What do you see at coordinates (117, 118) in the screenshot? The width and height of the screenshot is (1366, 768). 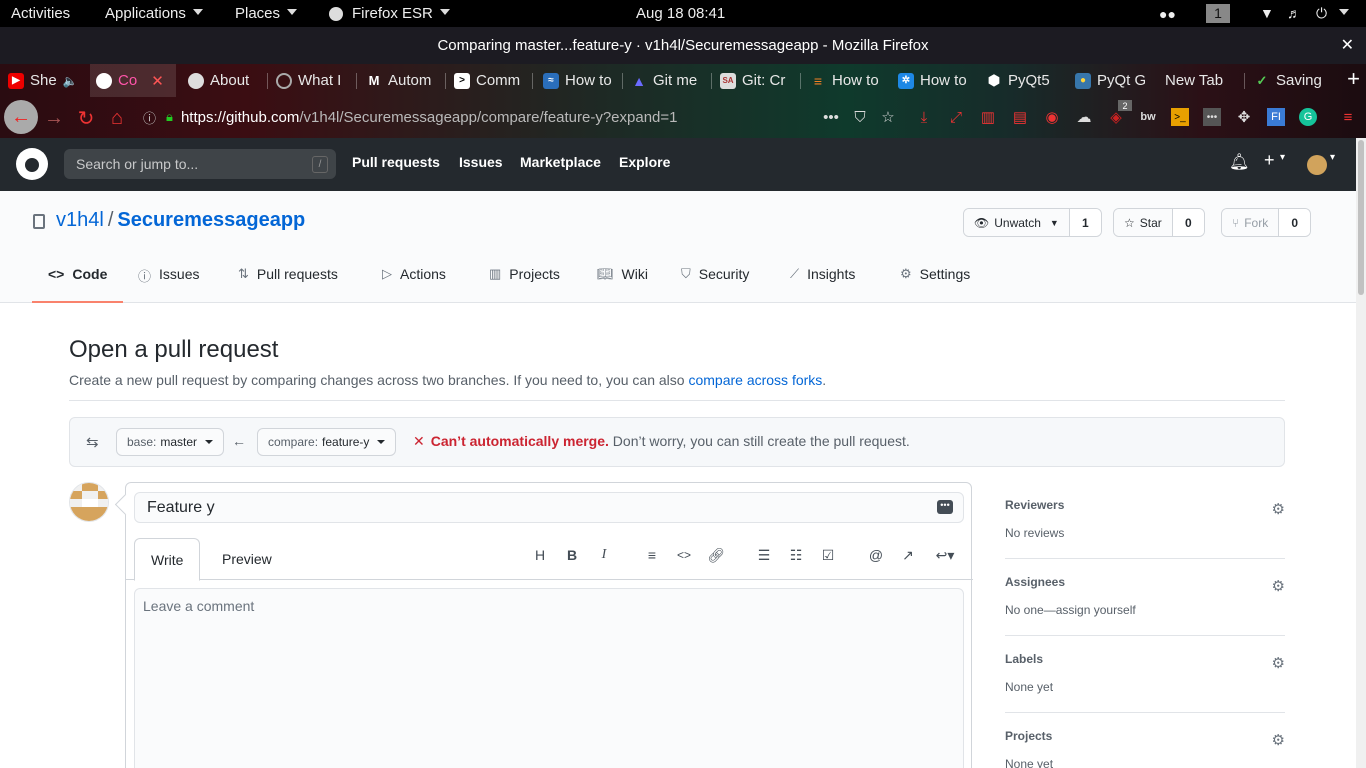 I see `home-button: ⌂` at bounding box center [117, 118].